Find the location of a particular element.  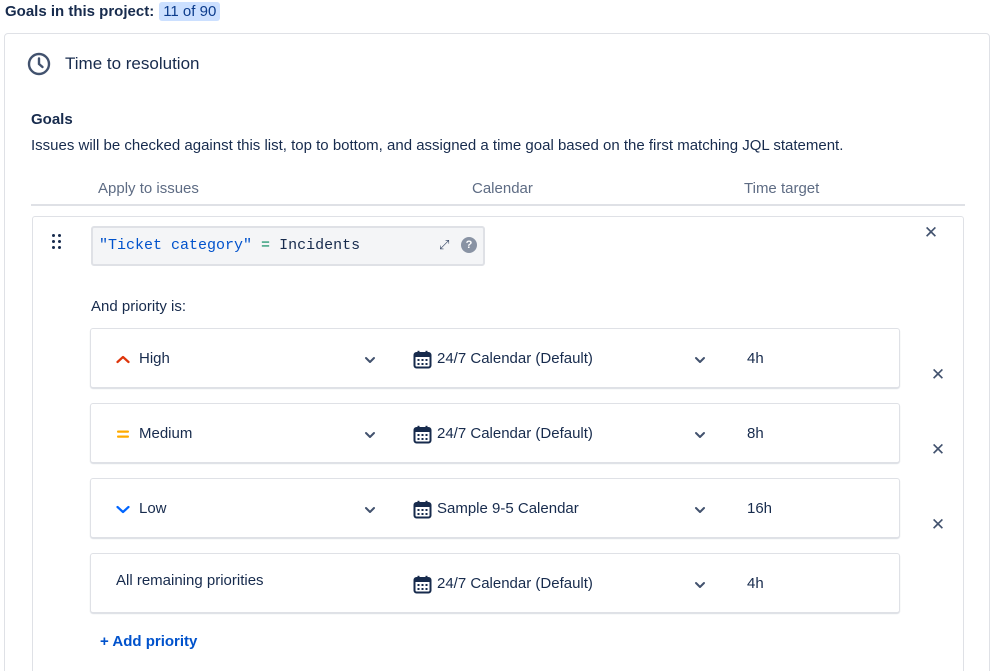

remove-rule-button: ✕ is located at coordinates (931, 233).